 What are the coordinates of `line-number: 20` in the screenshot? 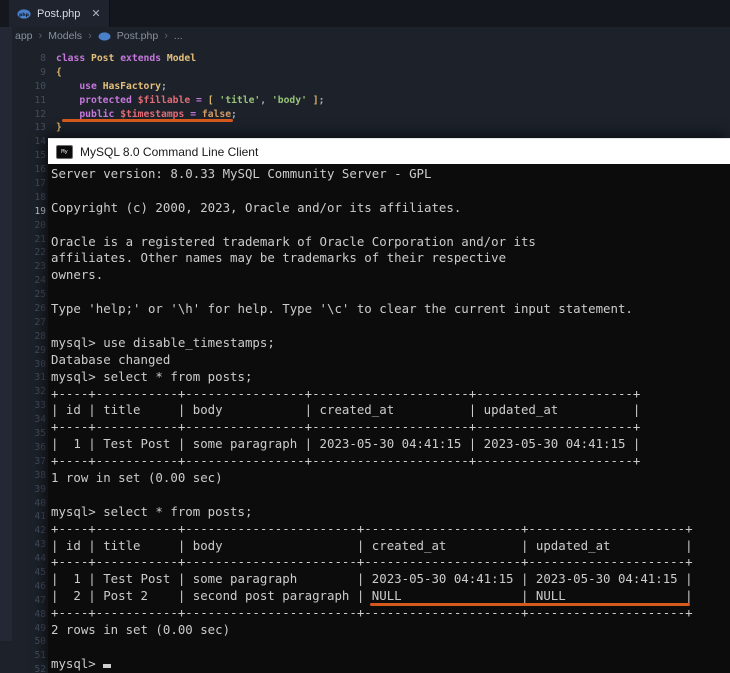 It's located at (40, 225).